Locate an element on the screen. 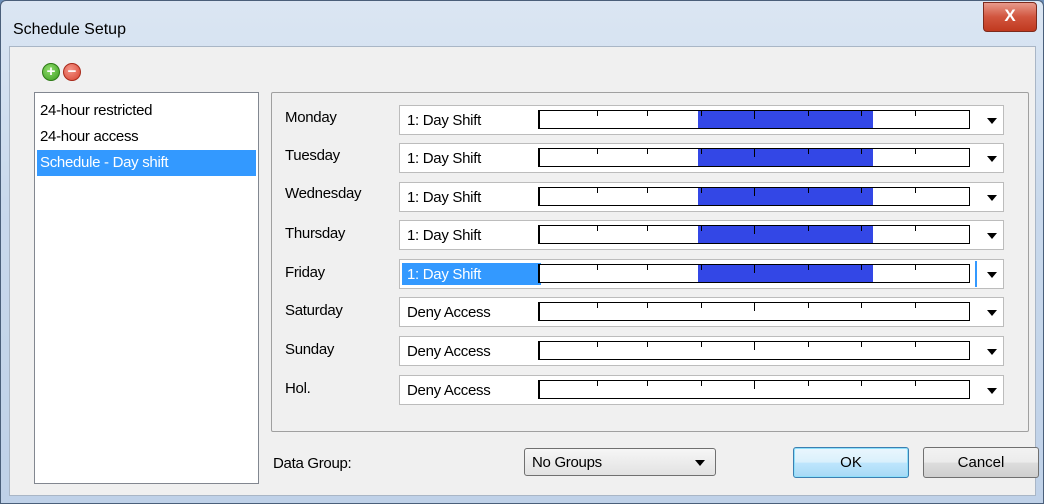 The height and width of the screenshot is (504, 1044). remove-icon: − is located at coordinates (72, 72).